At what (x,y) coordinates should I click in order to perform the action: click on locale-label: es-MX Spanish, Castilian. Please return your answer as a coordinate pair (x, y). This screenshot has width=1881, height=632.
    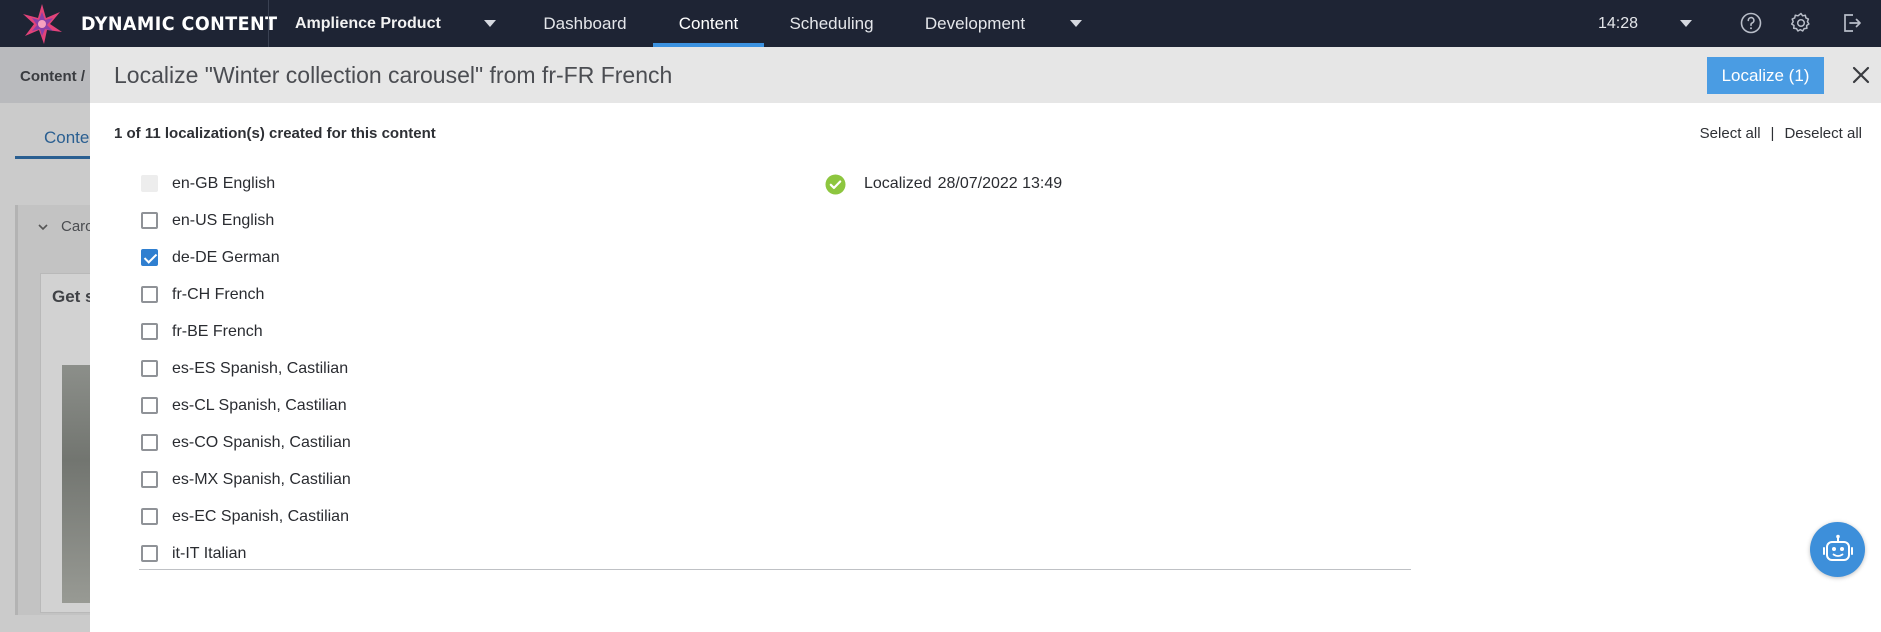
    Looking at the image, I should click on (261, 479).